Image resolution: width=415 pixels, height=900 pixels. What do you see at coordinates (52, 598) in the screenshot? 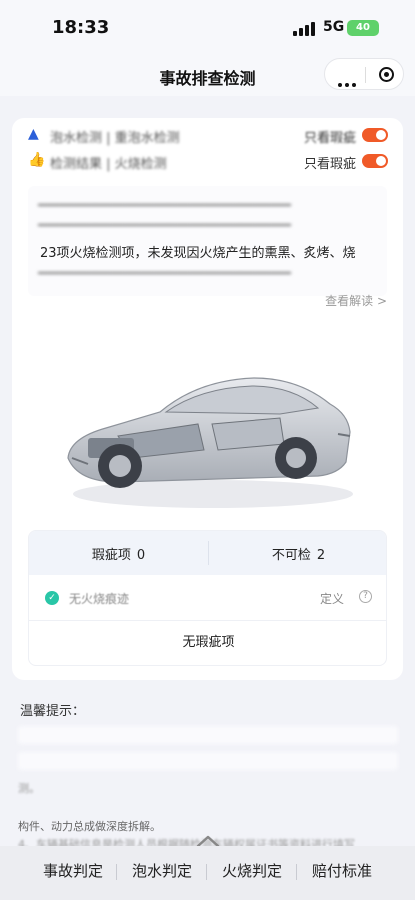
I see `check-icon: ✓` at bounding box center [52, 598].